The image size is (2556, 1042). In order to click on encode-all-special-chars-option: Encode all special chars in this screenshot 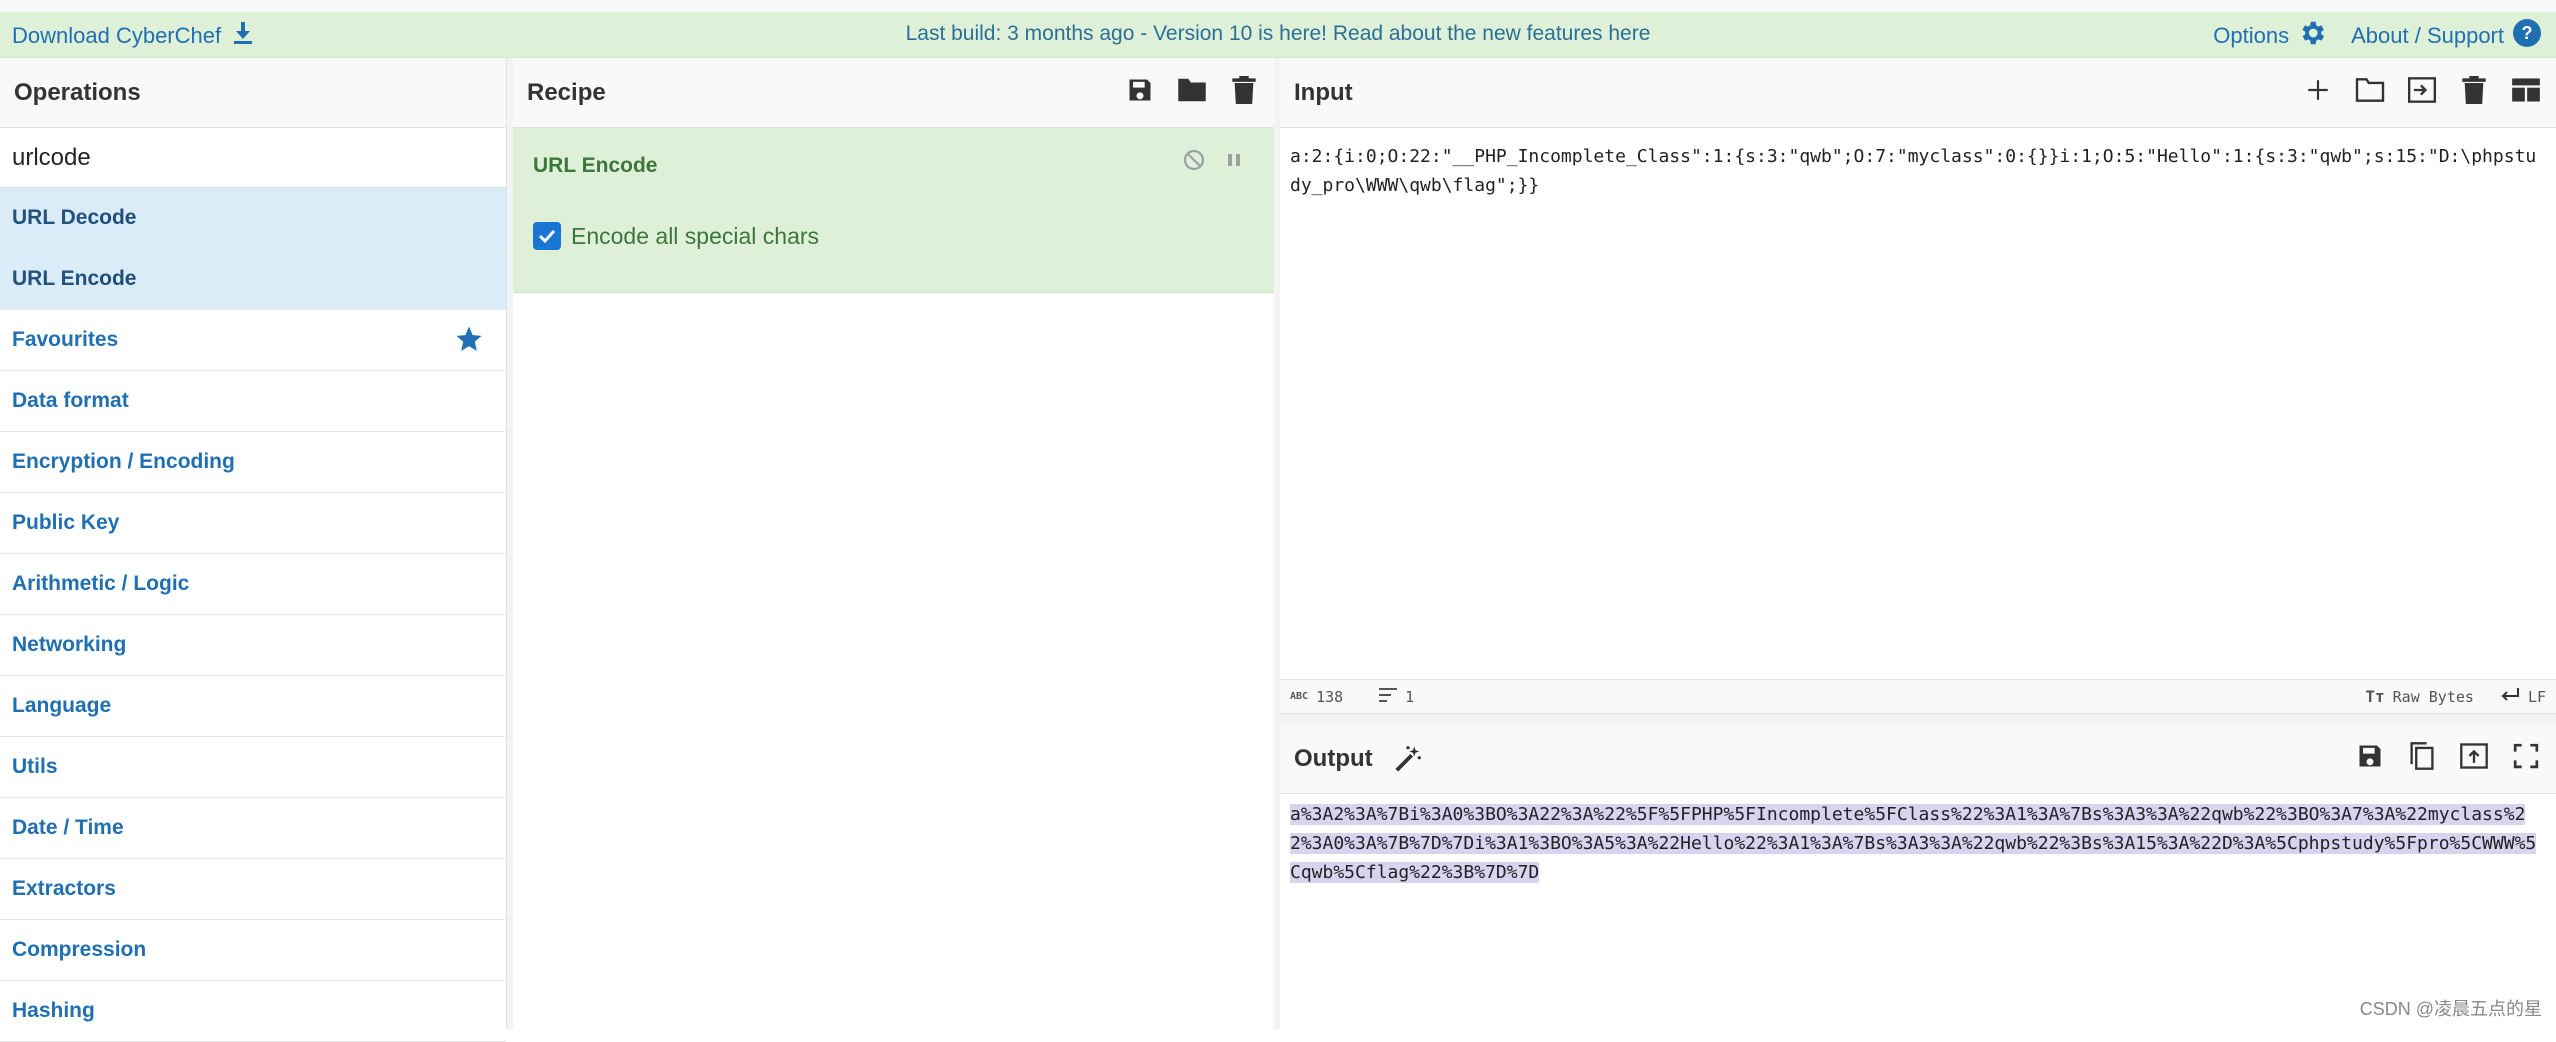, I will do `click(676, 236)`.